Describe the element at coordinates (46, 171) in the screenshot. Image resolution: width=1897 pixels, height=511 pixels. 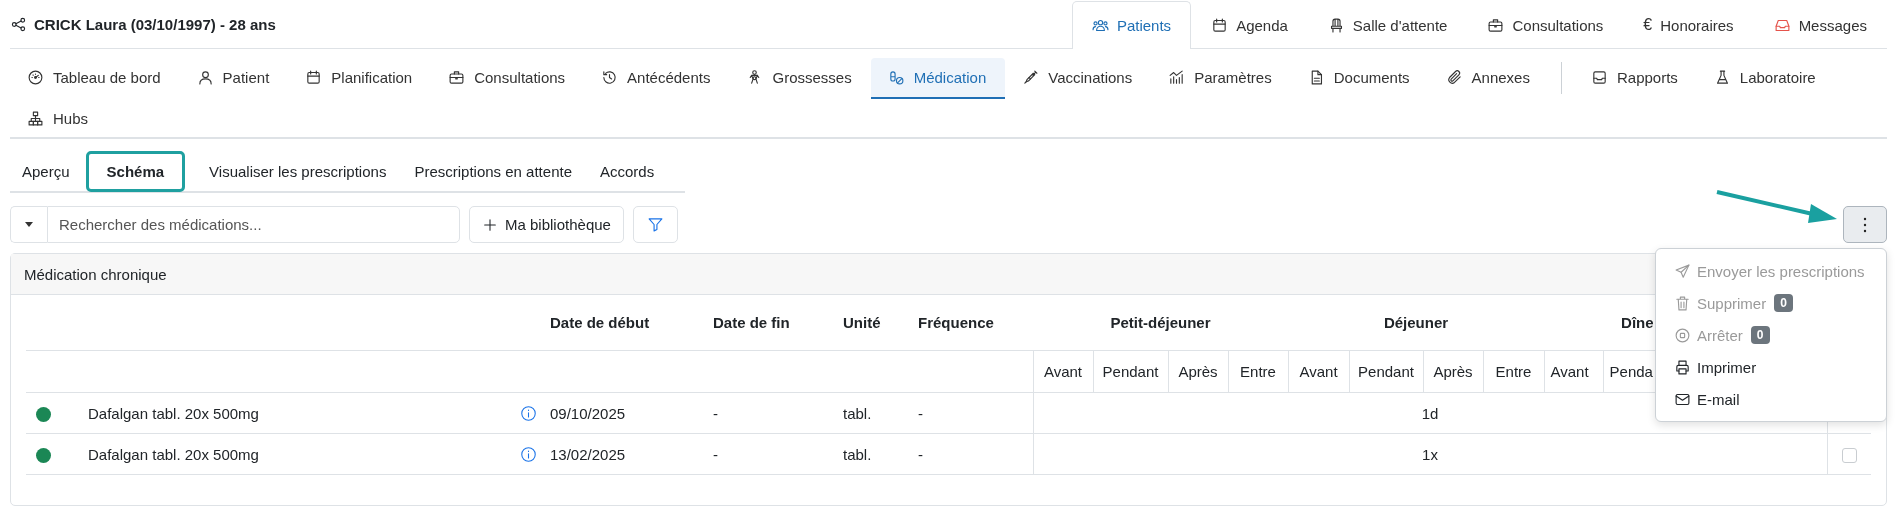
I see `sub-tab: Aperçu` at that location.